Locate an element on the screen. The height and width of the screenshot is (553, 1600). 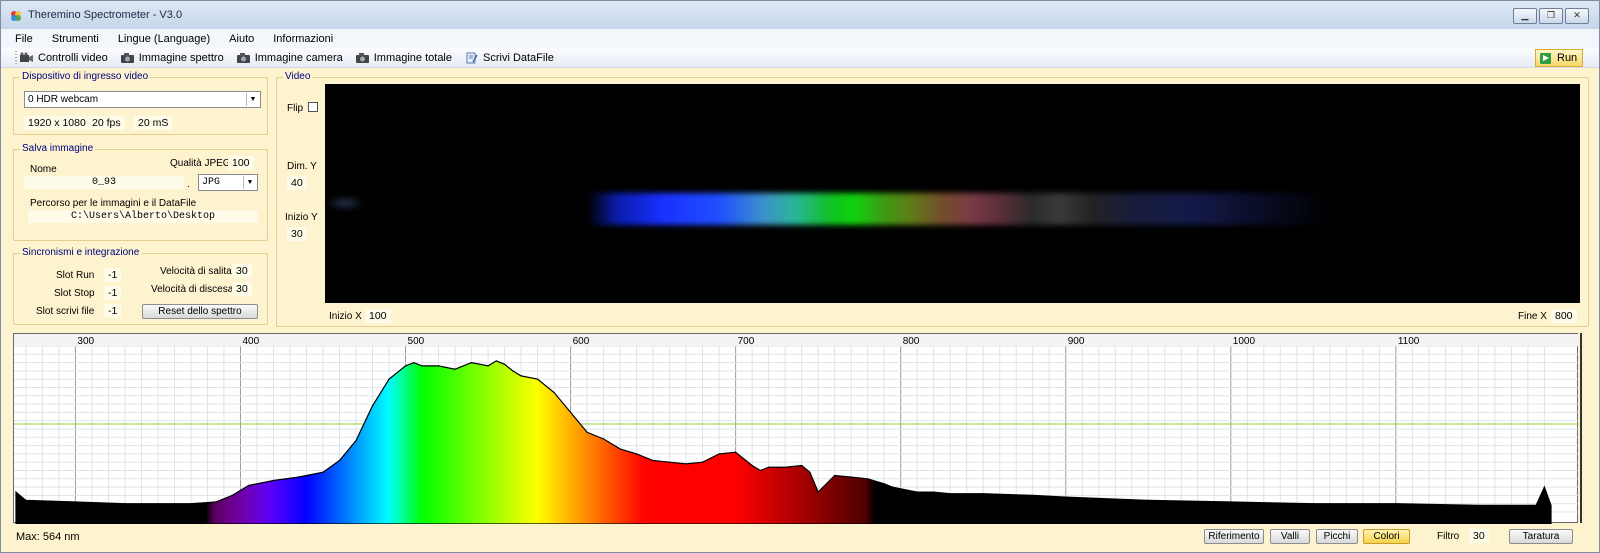
x-tick-label: 800 is located at coordinates (911, 341).